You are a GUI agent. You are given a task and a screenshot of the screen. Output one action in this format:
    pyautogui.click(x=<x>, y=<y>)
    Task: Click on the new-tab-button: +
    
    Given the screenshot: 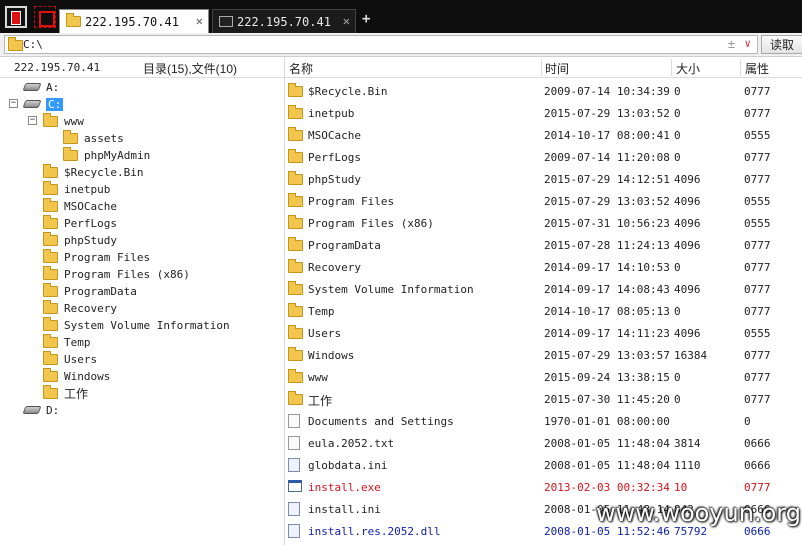 What is the action you would take?
    pyautogui.click(x=366, y=19)
    